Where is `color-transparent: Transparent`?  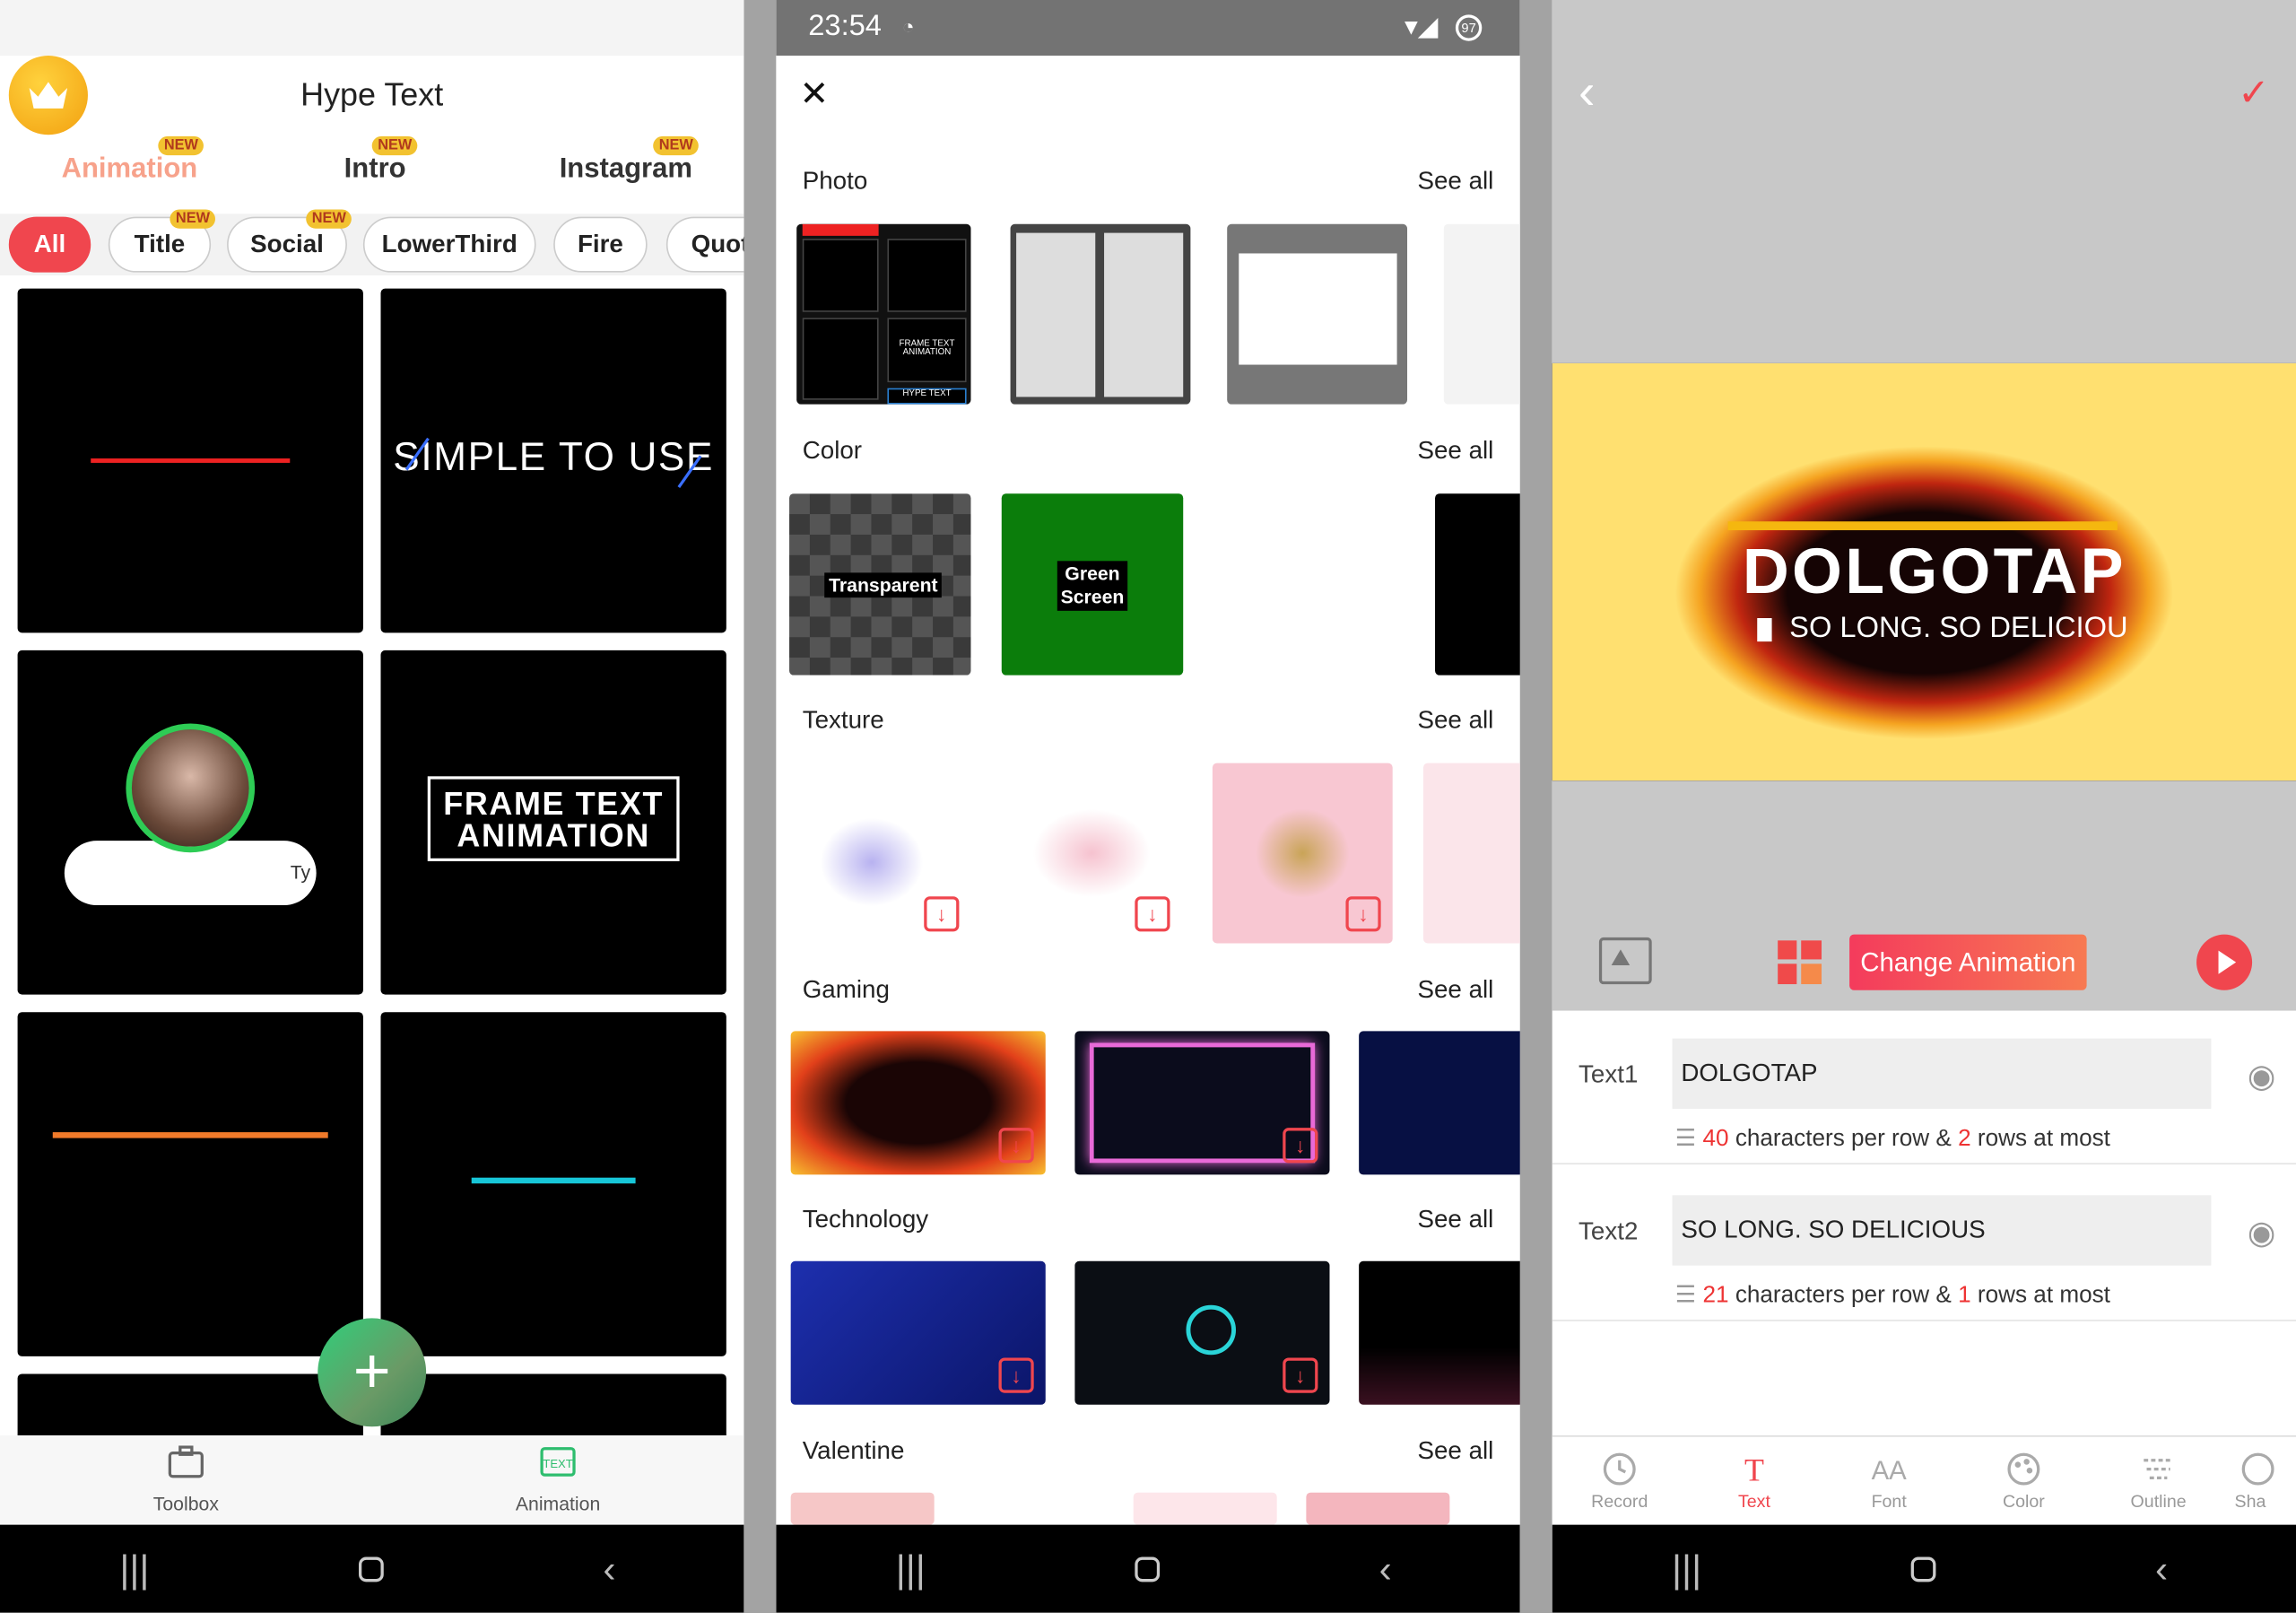
color-transparent: Transparent is located at coordinates (880, 584).